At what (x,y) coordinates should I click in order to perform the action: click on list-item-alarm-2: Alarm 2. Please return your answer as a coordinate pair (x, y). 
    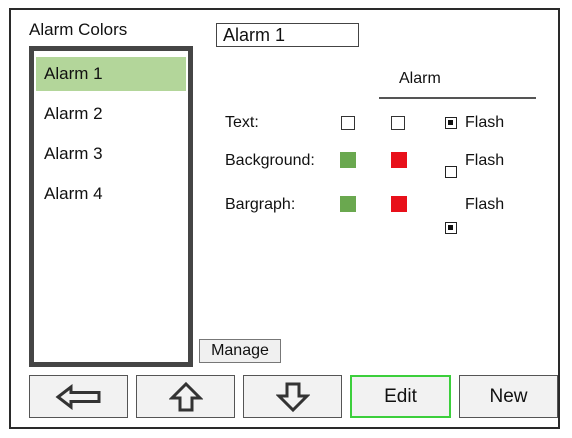
    Looking at the image, I should click on (111, 114).